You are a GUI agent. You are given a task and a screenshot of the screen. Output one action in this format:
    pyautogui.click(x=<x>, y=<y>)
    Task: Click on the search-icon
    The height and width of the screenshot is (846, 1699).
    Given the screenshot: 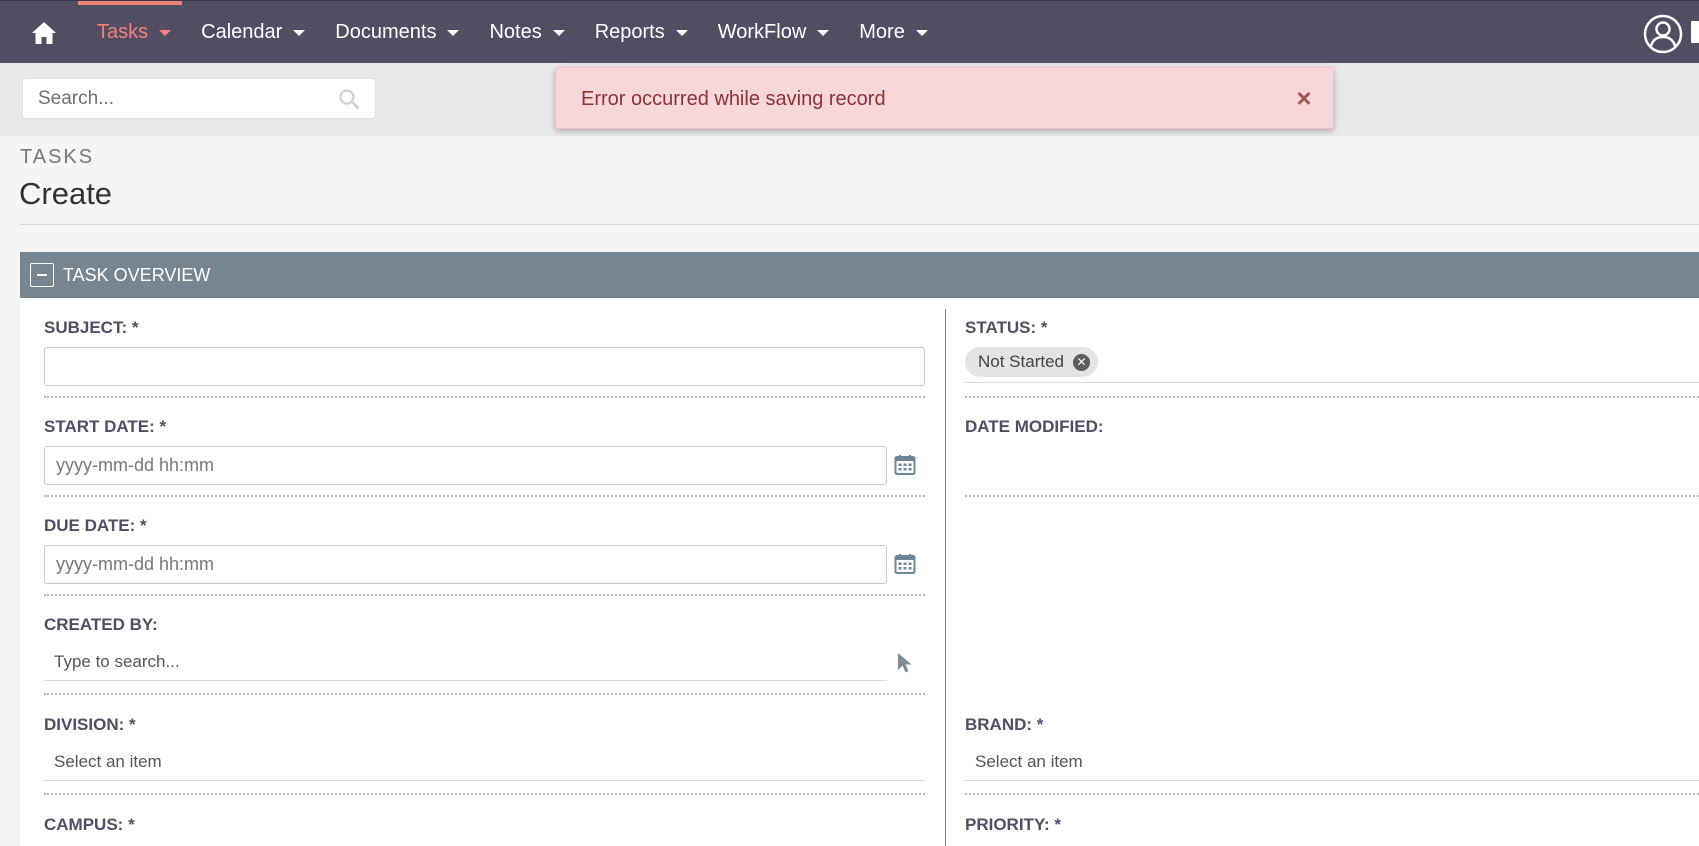 What is the action you would take?
    pyautogui.click(x=349, y=99)
    